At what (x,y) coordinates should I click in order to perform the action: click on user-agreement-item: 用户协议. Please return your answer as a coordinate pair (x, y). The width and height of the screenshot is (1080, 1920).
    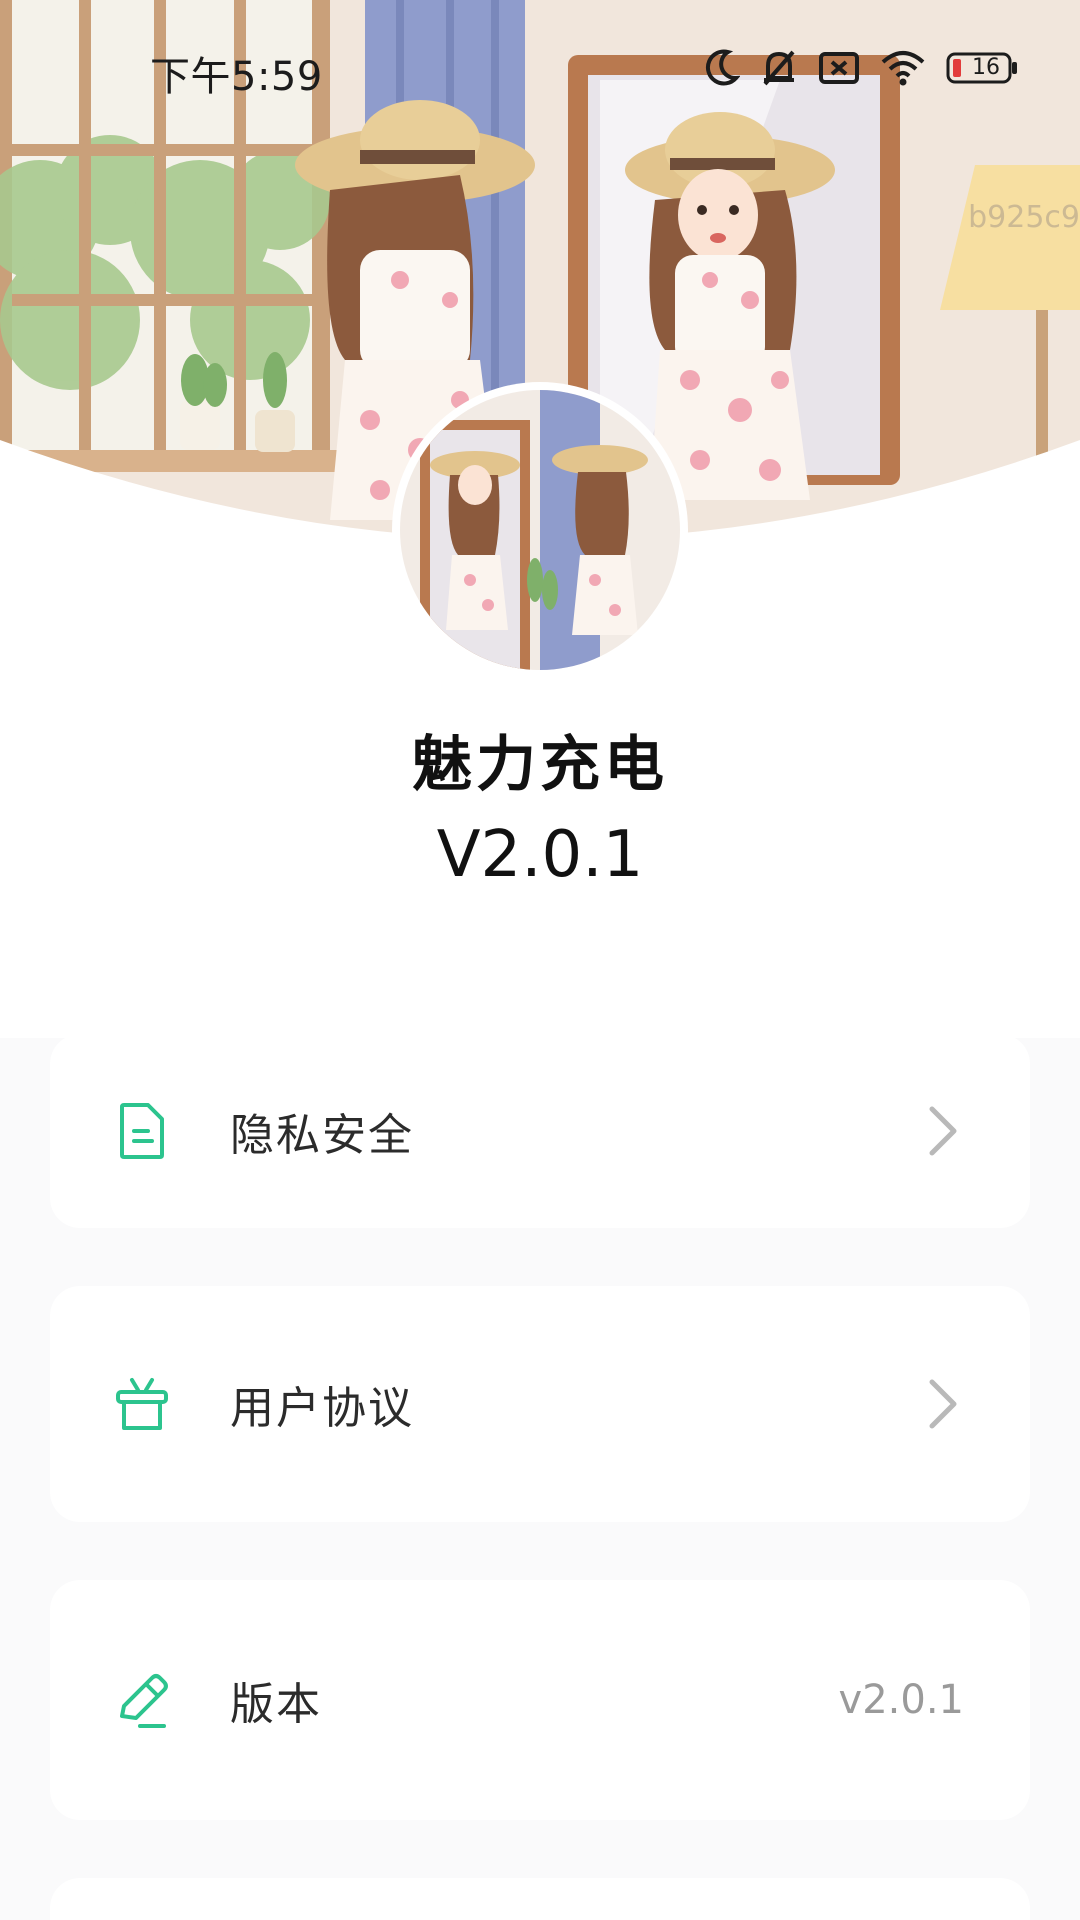
    Looking at the image, I should click on (540, 1404).